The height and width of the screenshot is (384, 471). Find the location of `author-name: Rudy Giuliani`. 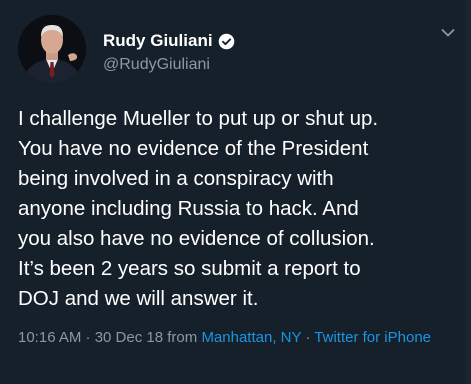

author-name: Rudy Giuliani is located at coordinates (158, 41).